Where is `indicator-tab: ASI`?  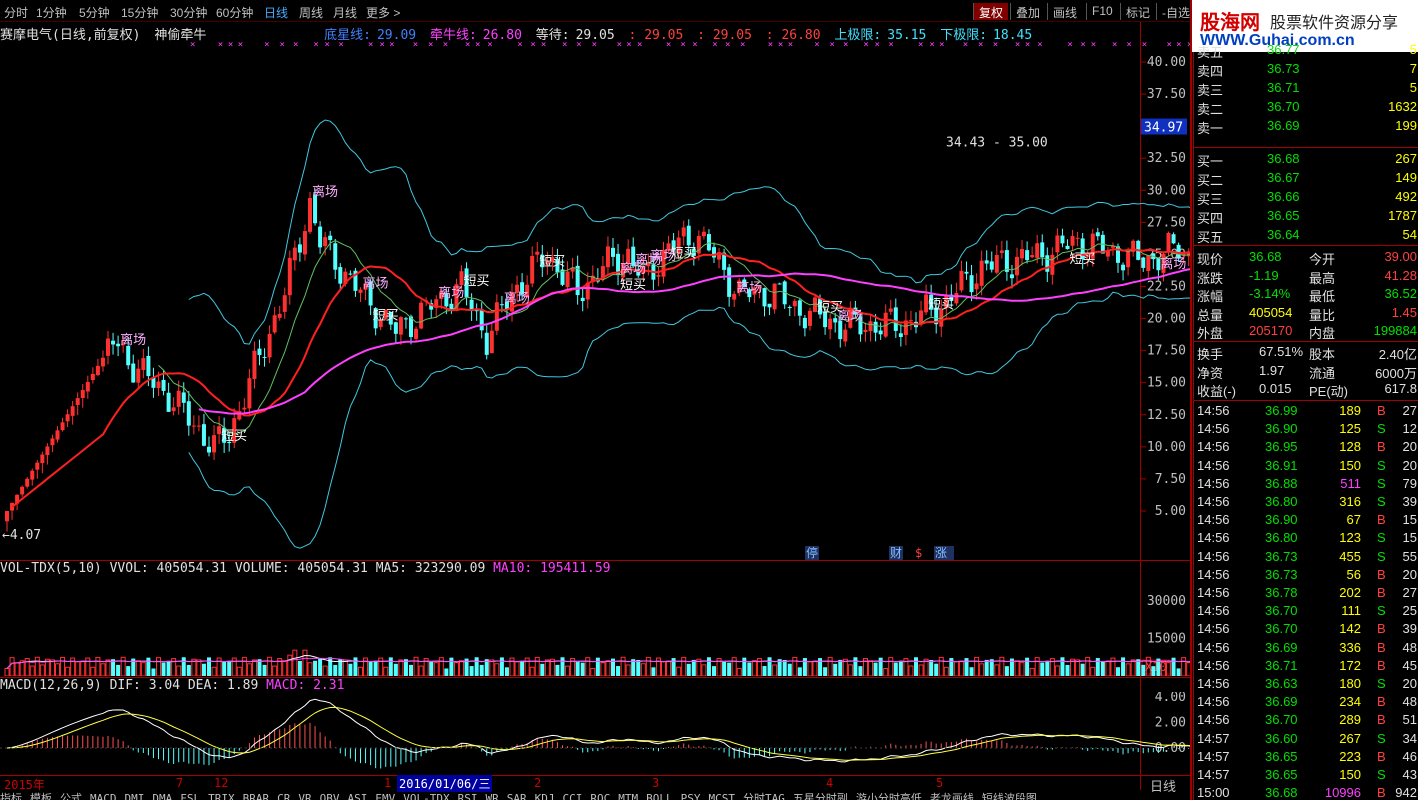 indicator-tab: ASI is located at coordinates (358, 796).